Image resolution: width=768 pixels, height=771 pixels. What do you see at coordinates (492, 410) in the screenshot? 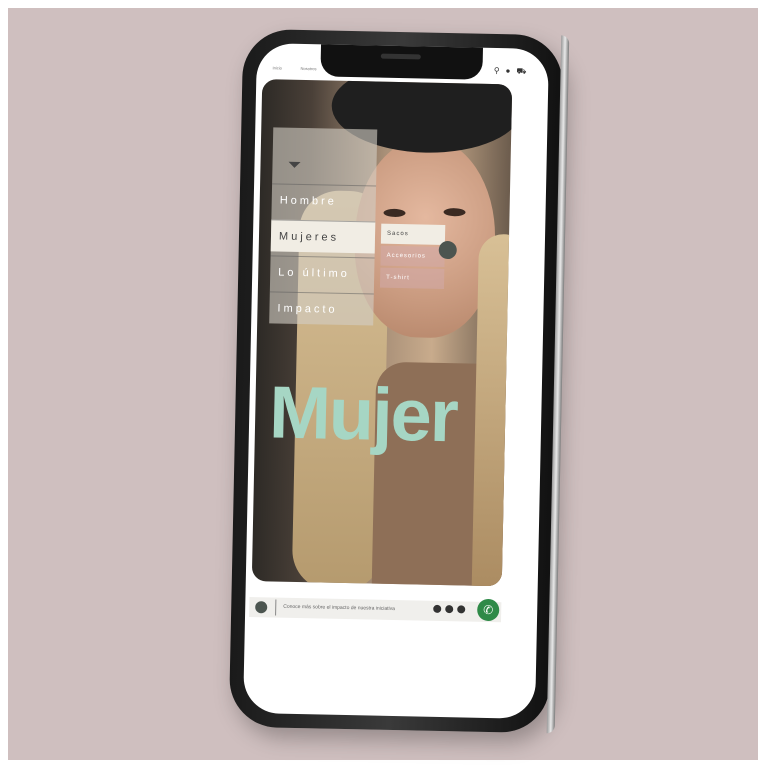
I see `hair-right` at bounding box center [492, 410].